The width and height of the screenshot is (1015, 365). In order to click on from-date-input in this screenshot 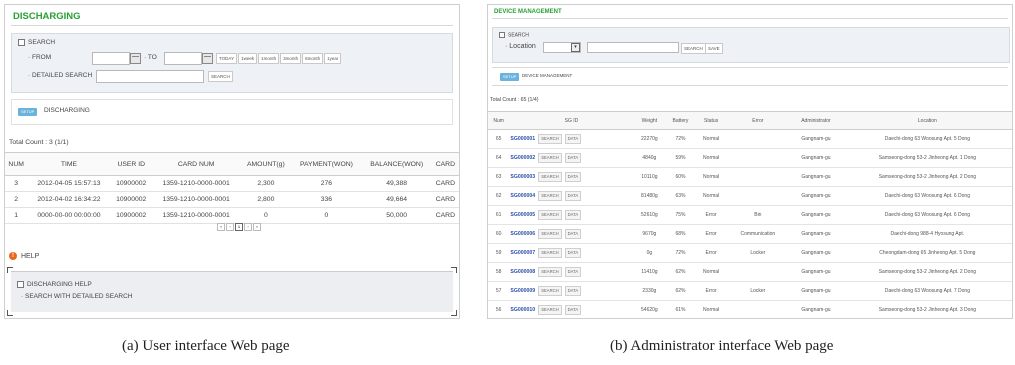, I will do `click(111, 58)`.